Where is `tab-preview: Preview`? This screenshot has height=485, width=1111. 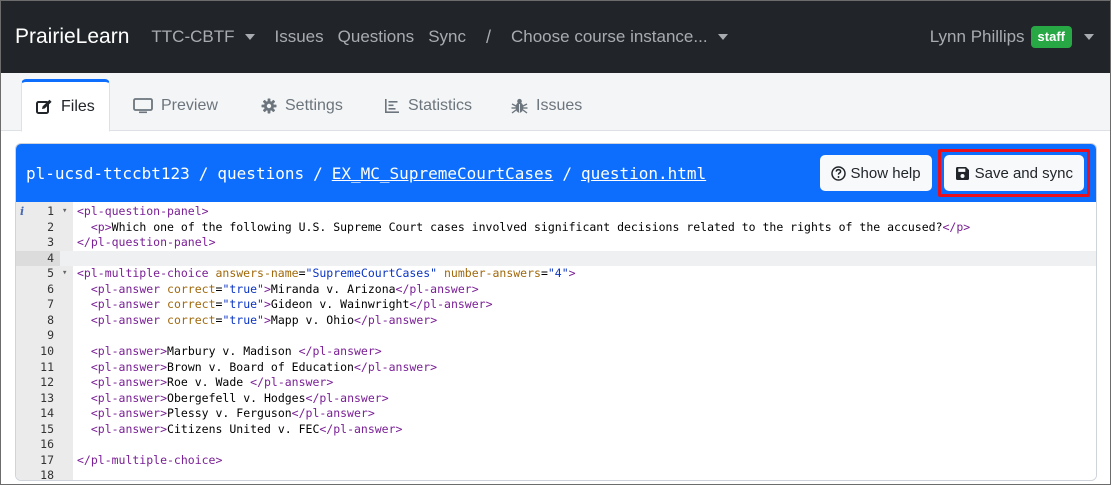
tab-preview: Preview is located at coordinates (175, 105).